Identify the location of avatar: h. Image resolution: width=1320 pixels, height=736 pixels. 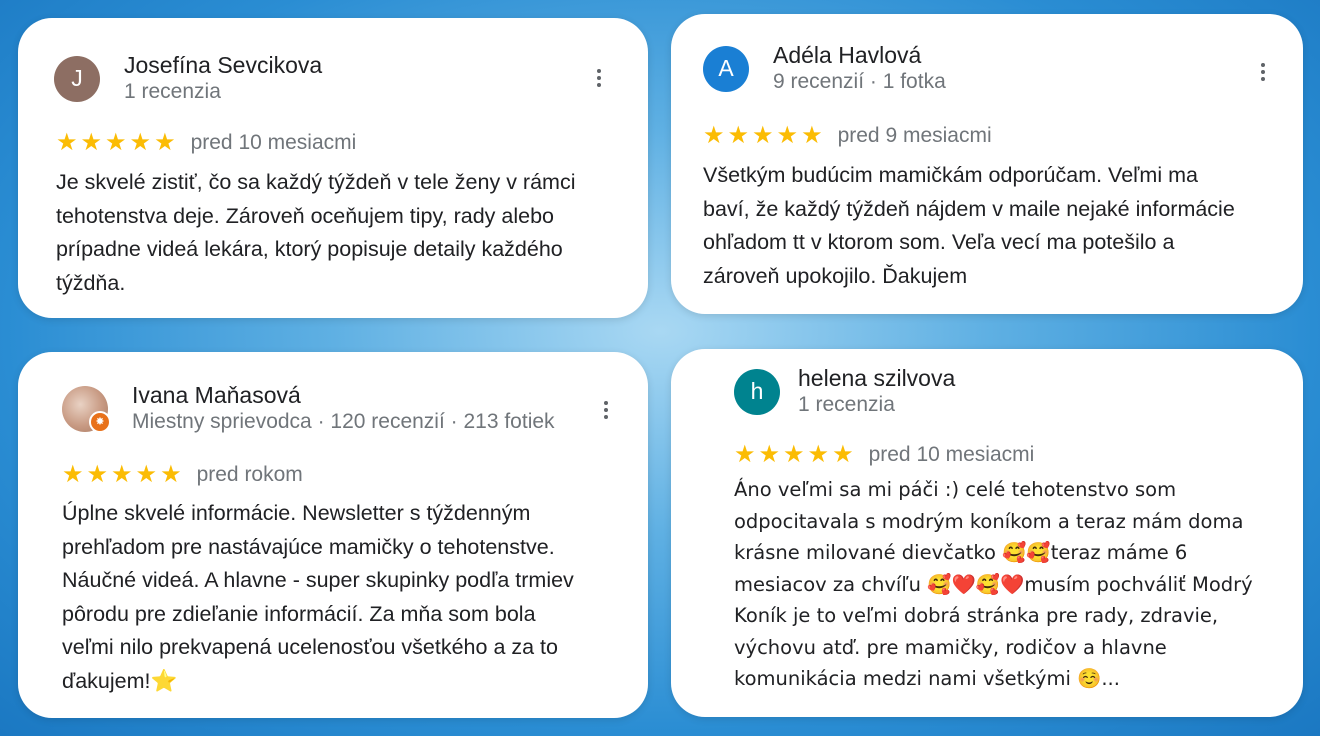
(757, 391).